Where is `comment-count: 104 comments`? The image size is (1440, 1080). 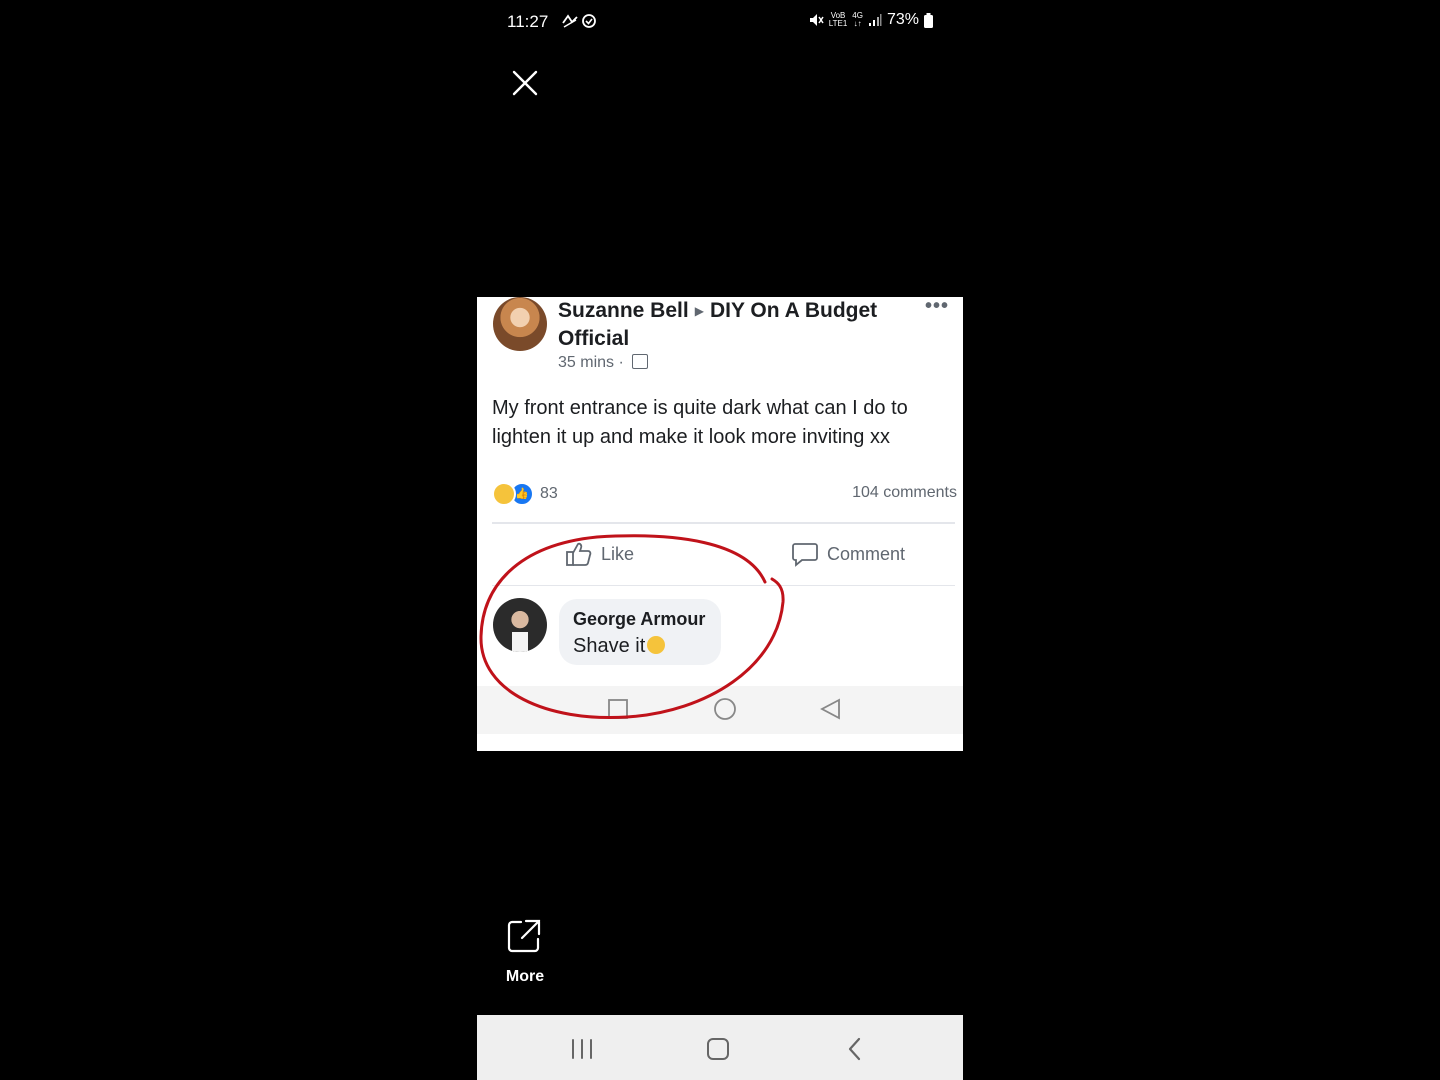
comment-count: 104 comments is located at coordinates (904, 492).